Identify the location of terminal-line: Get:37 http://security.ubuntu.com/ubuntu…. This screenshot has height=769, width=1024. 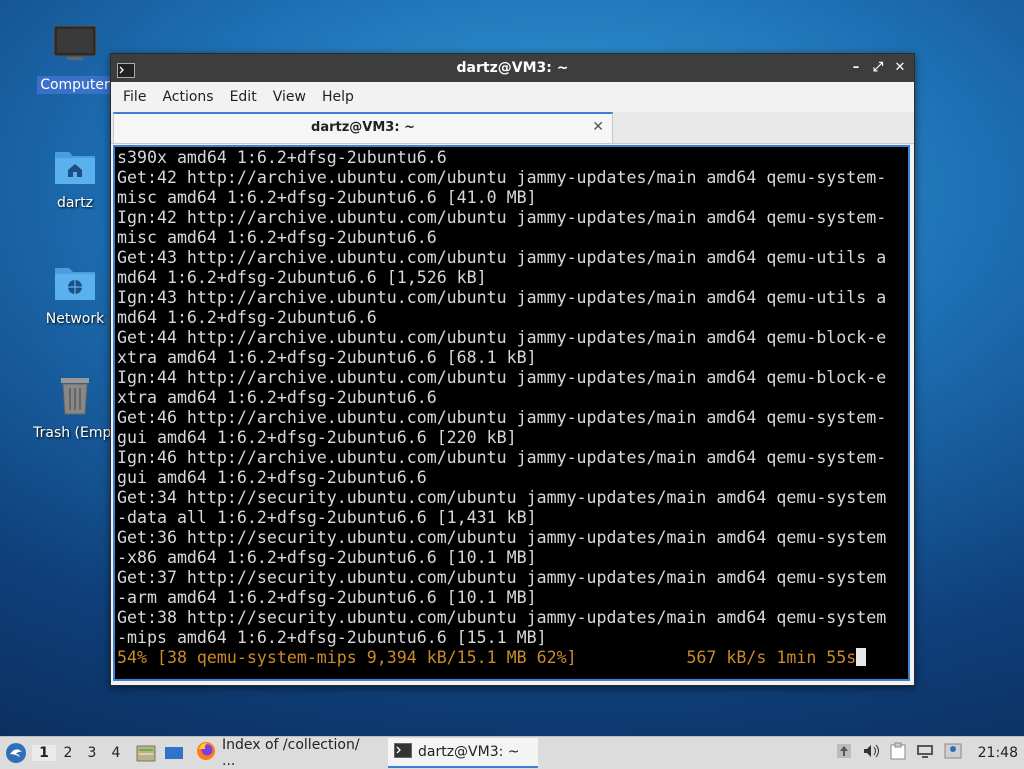
(502, 577).